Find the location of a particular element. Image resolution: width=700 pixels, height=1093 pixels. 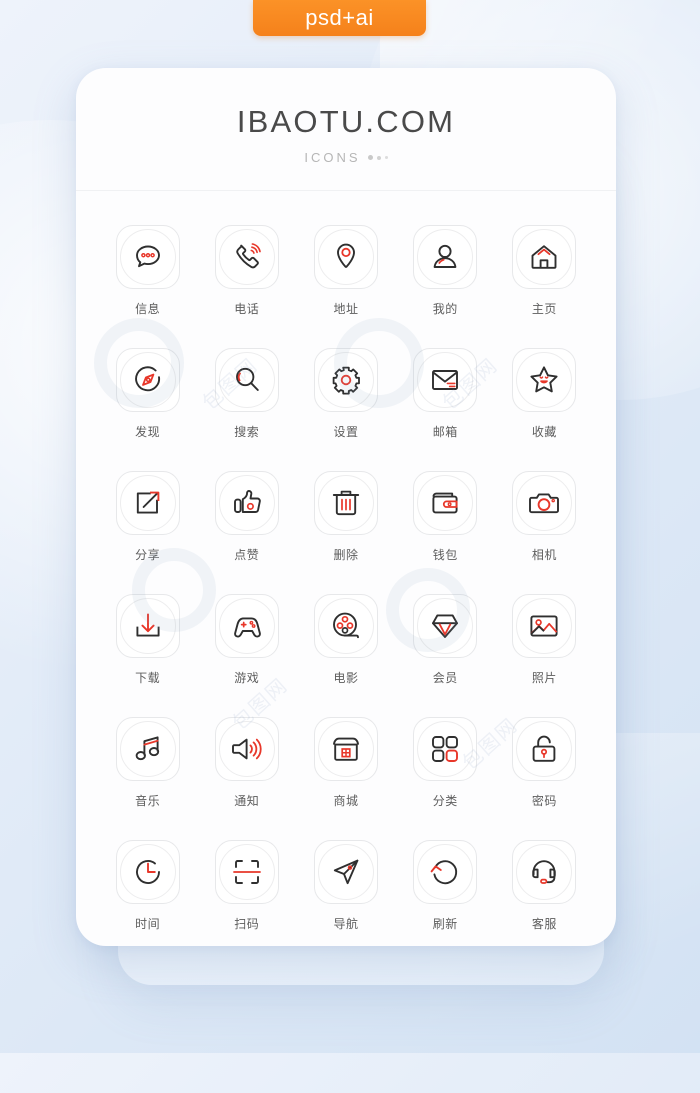

scan-code-icon is located at coordinates (246, 872).